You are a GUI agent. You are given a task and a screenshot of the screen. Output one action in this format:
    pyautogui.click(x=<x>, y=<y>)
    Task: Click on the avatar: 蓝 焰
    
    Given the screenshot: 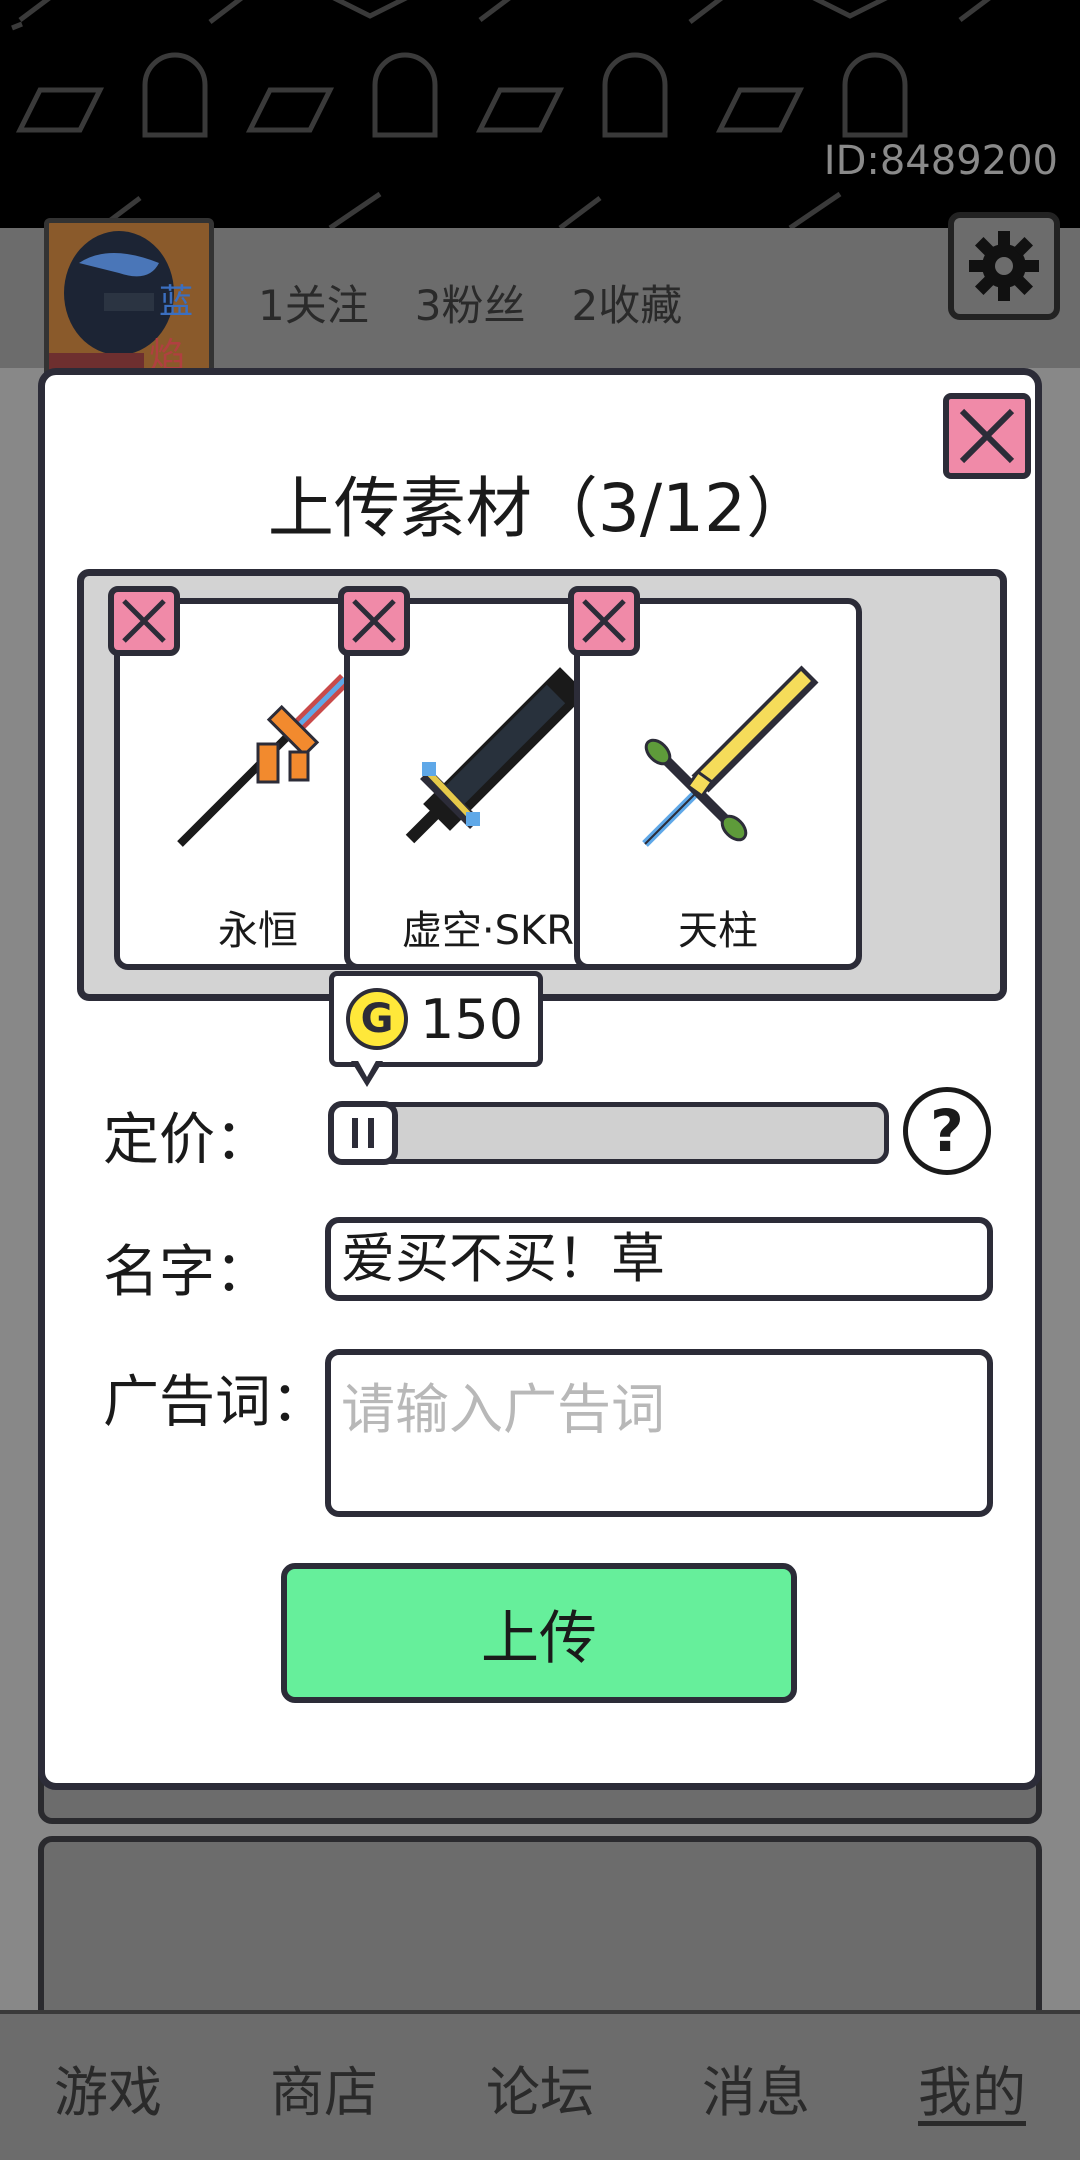 What is the action you would take?
    pyautogui.click(x=129, y=303)
    